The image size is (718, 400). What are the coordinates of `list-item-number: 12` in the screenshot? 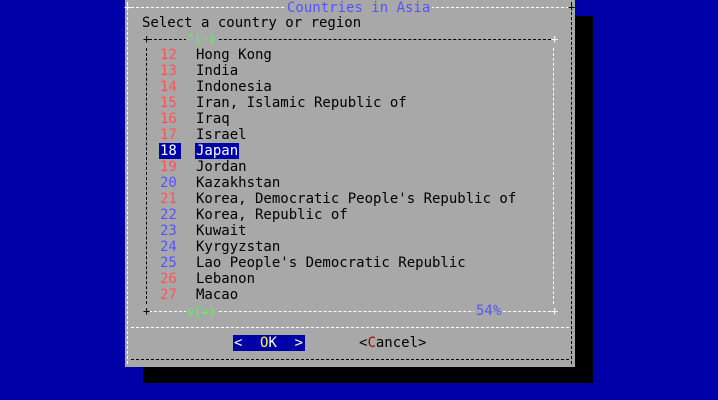 It's located at (168, 55).